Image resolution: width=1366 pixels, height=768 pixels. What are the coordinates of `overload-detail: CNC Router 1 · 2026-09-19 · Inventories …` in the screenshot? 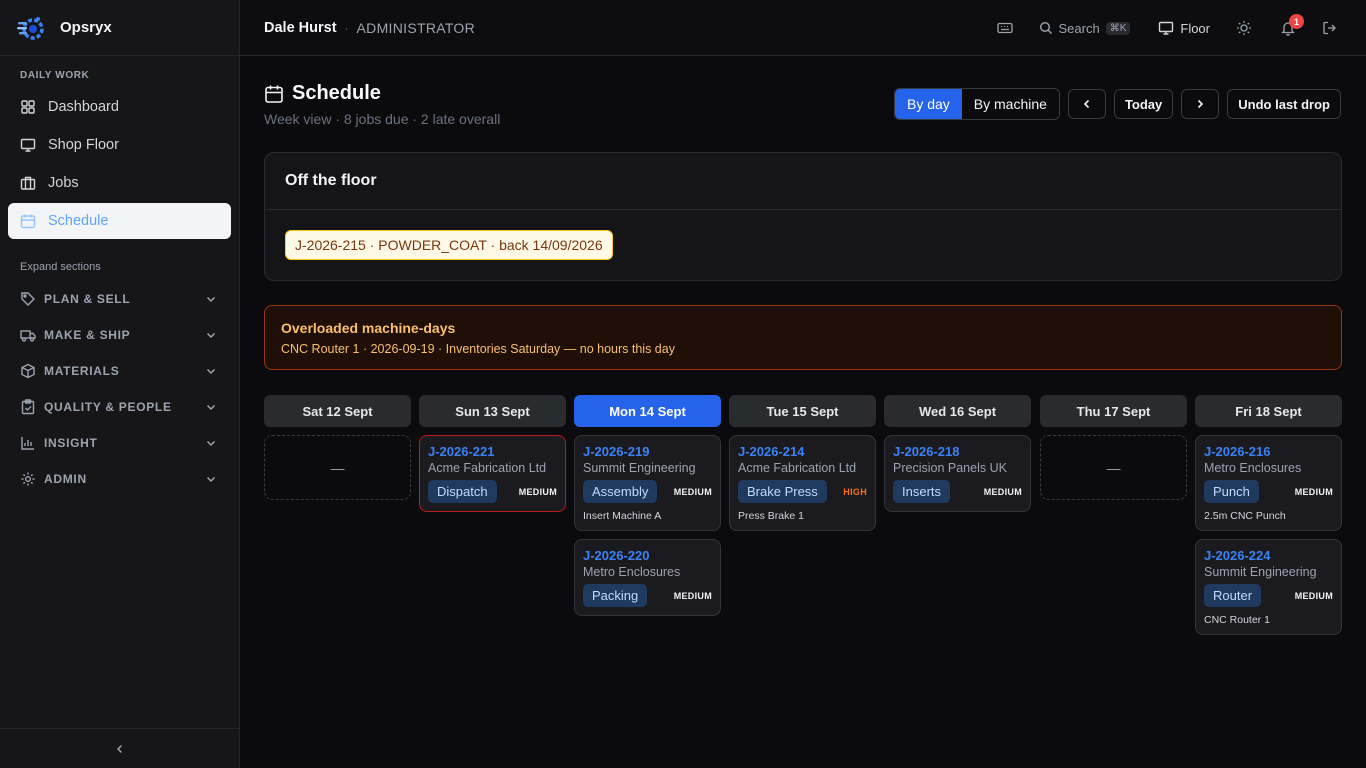 It's located at (478, 349).